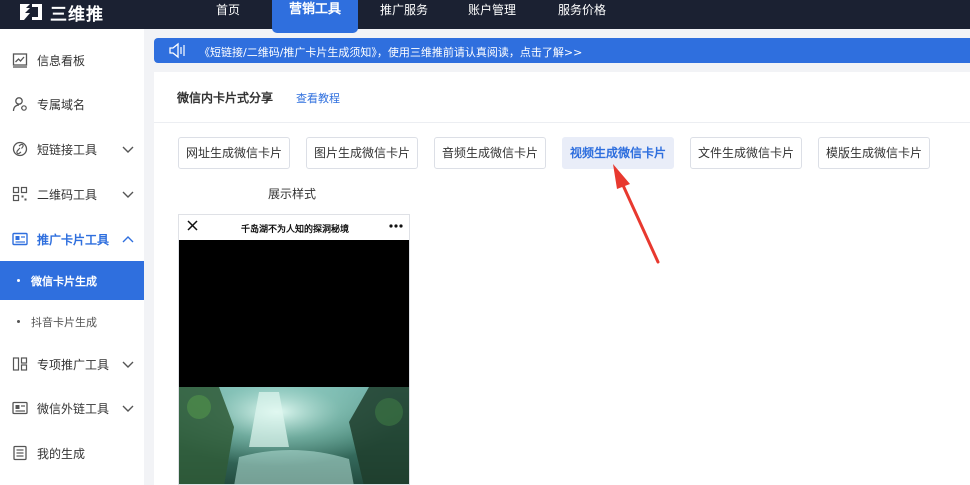 The height and width of the screenshot is (485, 970). Describe the element at coordinates (77, 14) in the screenshot. I see `brand-name: 三维推` at that location.